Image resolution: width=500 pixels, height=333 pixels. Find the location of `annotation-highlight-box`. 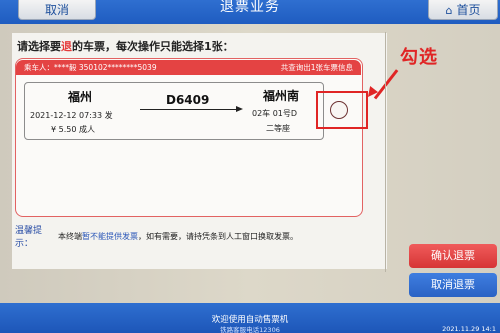

annotation-highlight-box is located at coordinates (342, 110).